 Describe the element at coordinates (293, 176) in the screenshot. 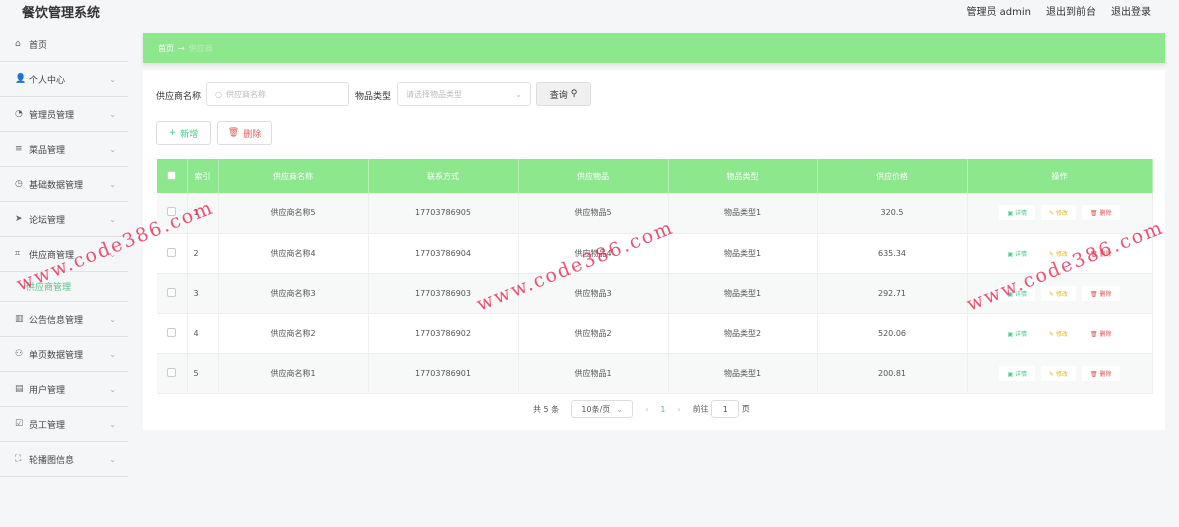

I see `column-header: 供应商名称` at that location.